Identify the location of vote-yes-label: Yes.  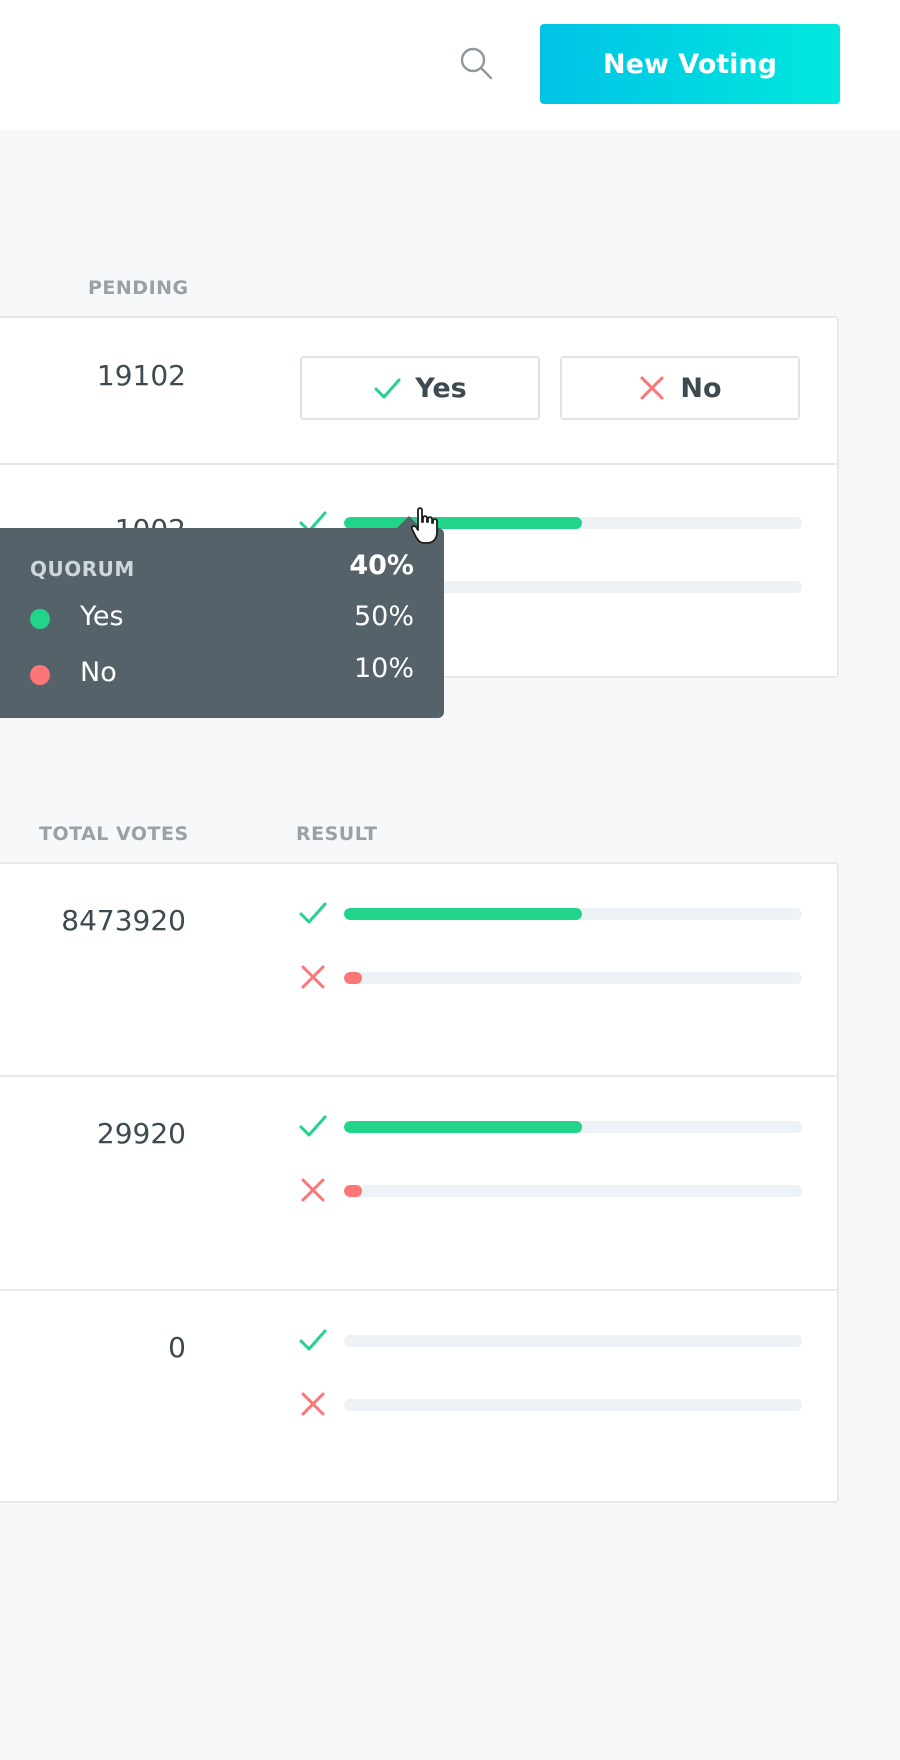
(441, 388).